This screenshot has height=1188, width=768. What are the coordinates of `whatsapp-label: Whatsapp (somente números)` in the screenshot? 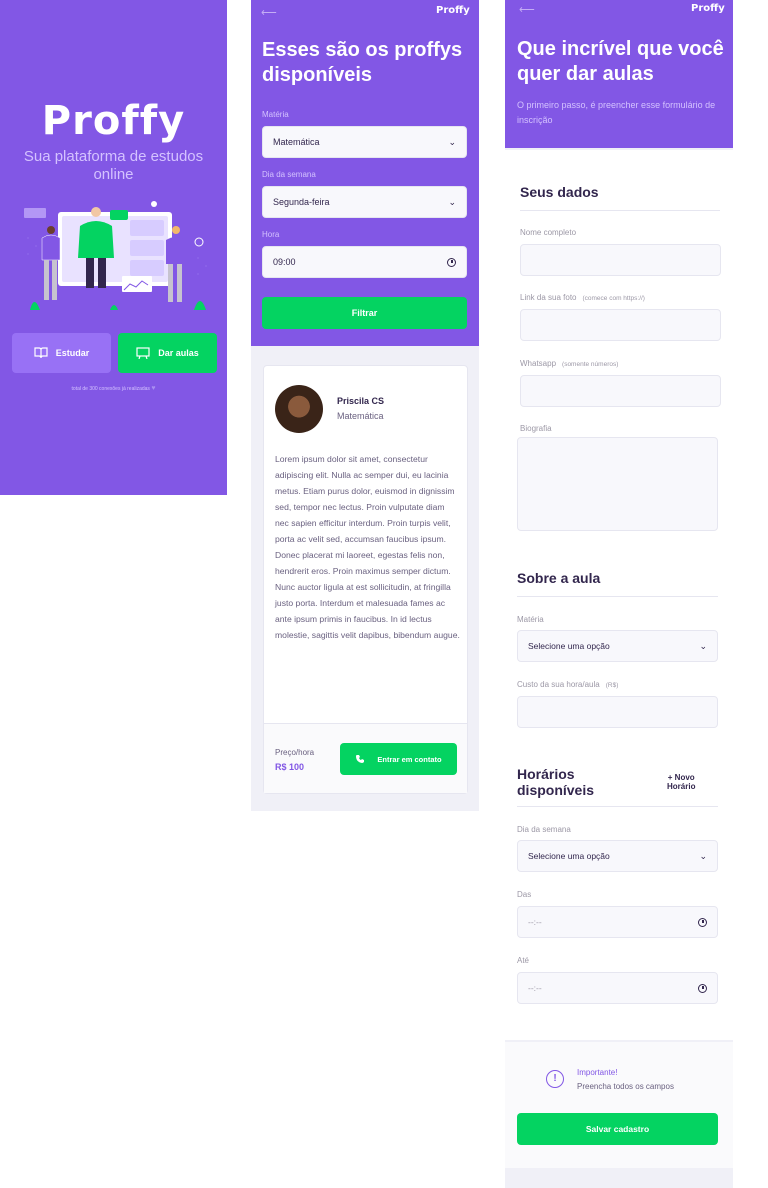 It's located at (569, 363).